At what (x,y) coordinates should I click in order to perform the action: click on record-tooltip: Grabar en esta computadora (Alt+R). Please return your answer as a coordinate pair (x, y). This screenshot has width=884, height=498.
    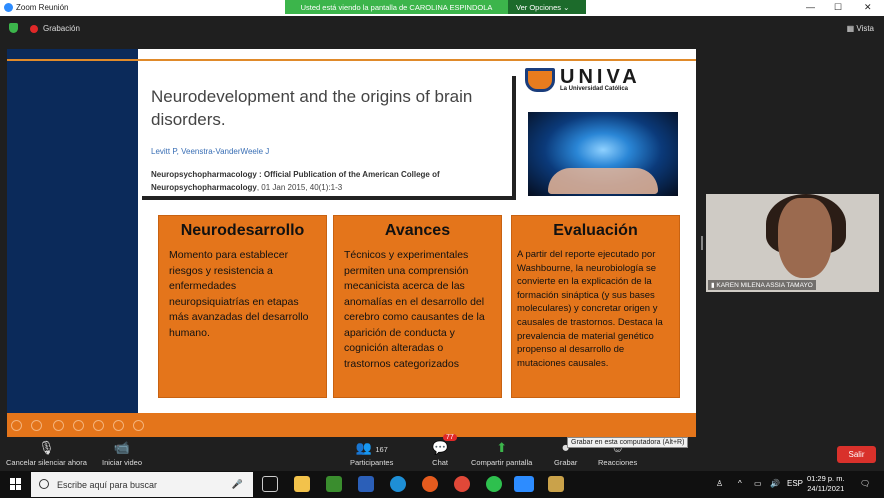
    Looking at the image, I should click on (628, 442).